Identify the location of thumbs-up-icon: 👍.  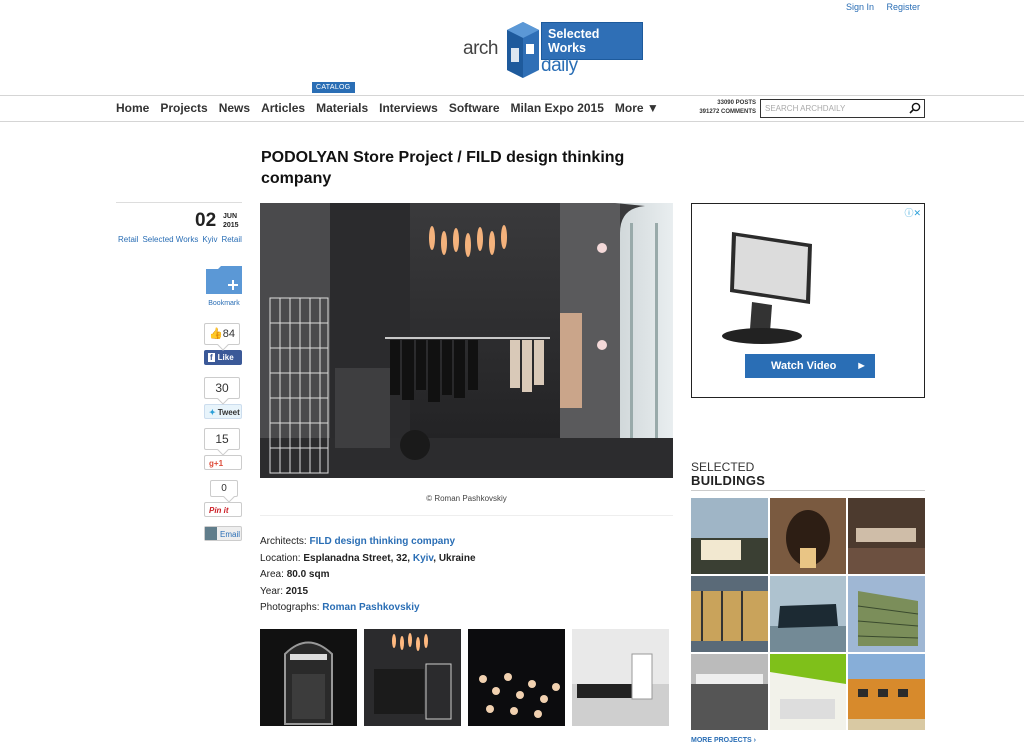
(216, 334).